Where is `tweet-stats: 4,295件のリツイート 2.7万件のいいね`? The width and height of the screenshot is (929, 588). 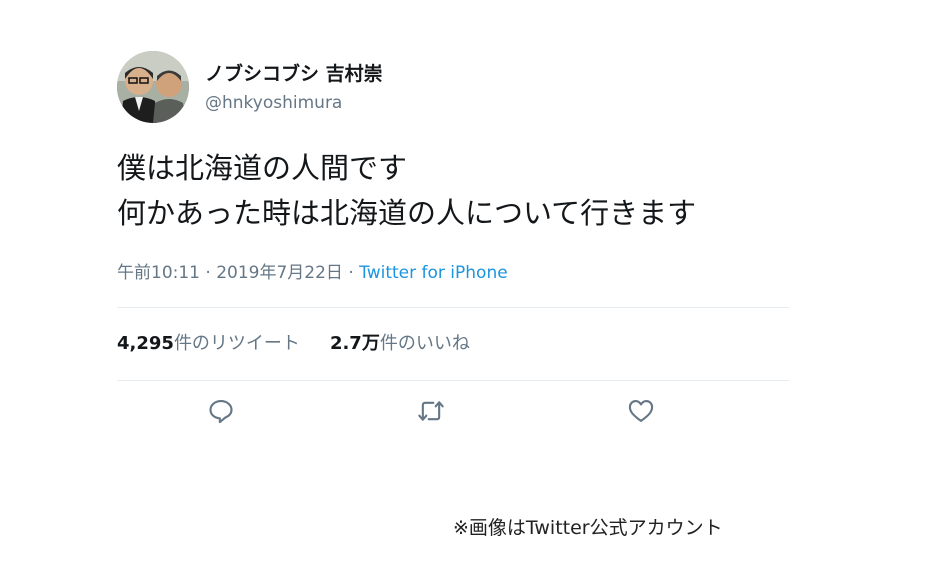 tweet-stats: 4,295件のリツイート 2.7万件のいいね is located at coordinates (293, 342).